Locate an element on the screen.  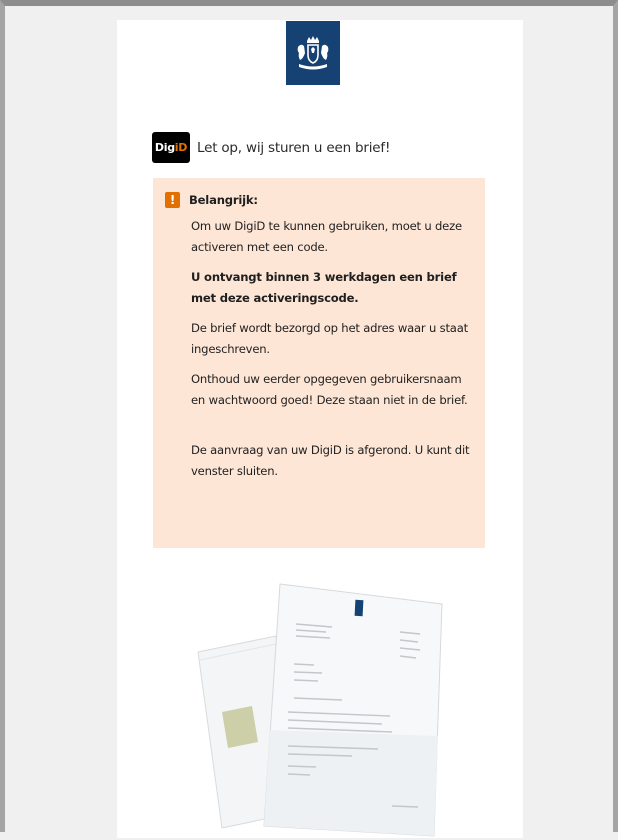
coat-of-arms-icon is located at coordinates (313, 53).